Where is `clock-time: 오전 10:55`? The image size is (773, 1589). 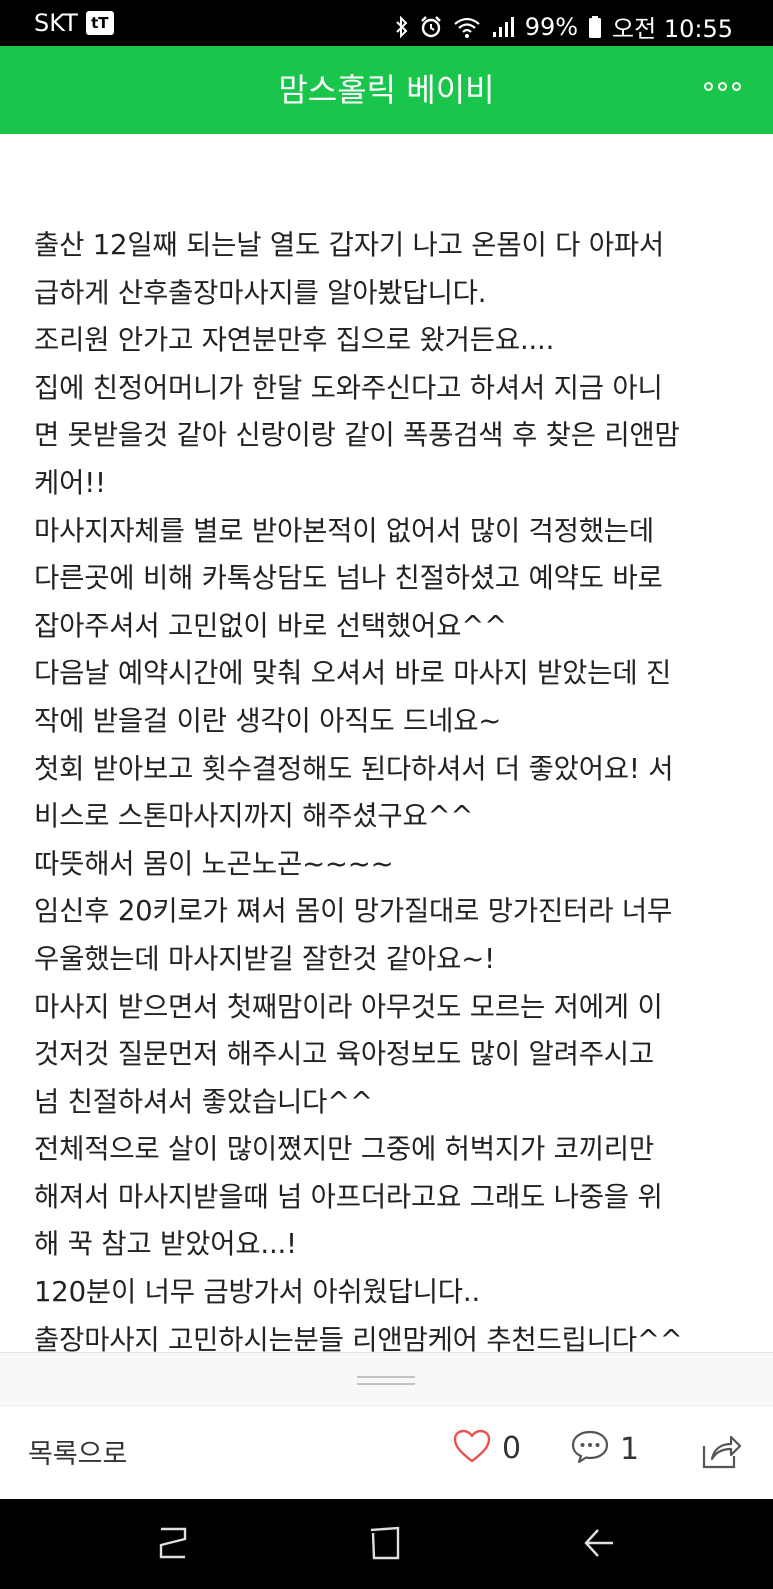
clock-time: 오전 10:55 is located at coordinates (672, 29).